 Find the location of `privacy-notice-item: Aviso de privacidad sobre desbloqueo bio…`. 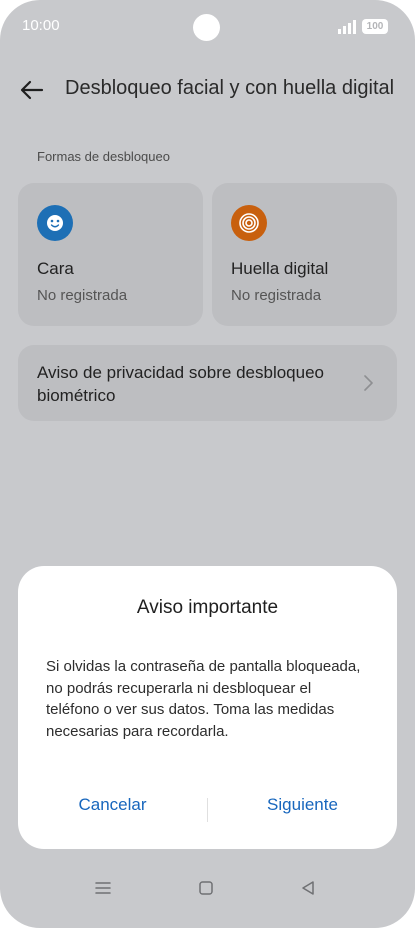

privacy-notice-item: Aviso de privacidad sobre desbloqueo bio… is located at coordinates (207, 383).